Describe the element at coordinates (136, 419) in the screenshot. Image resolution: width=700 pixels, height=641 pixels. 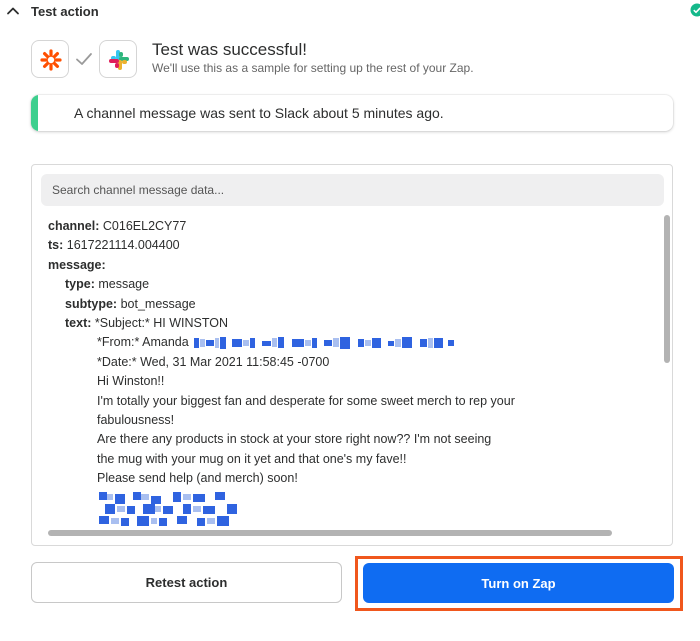
I see `text-line: fabulousness!` at that location.